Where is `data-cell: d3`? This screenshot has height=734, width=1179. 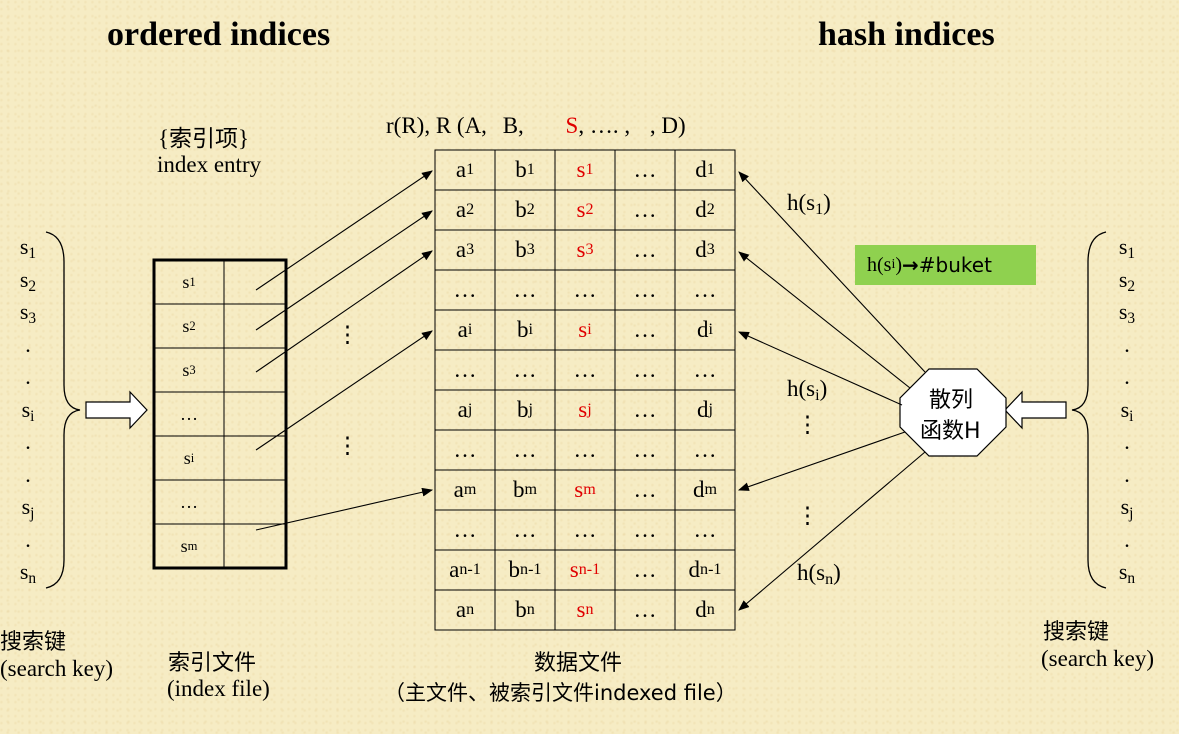 data-cell: d3 is located at coordinates (705, 249).